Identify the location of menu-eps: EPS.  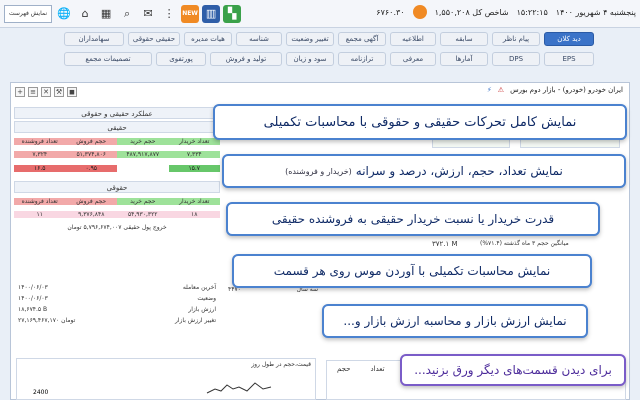
(569, 59).